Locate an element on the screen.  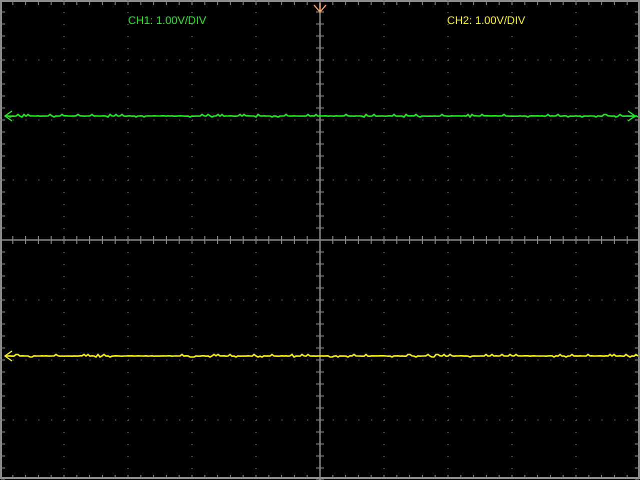
channel-scale-label: CH2: 1.00V/DIV is located at coordinates (486, 21).